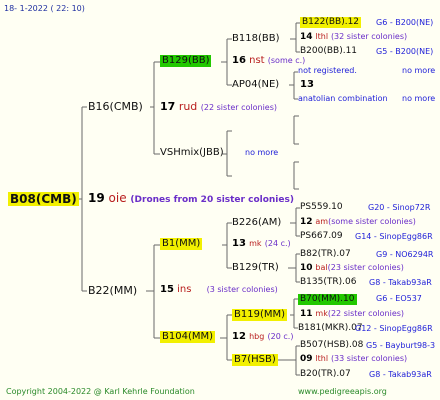 This screenshot has width=440, height=400. I want to click on root-info: 19 oie (Drones from 20 sister colonies), so click(191, 198).